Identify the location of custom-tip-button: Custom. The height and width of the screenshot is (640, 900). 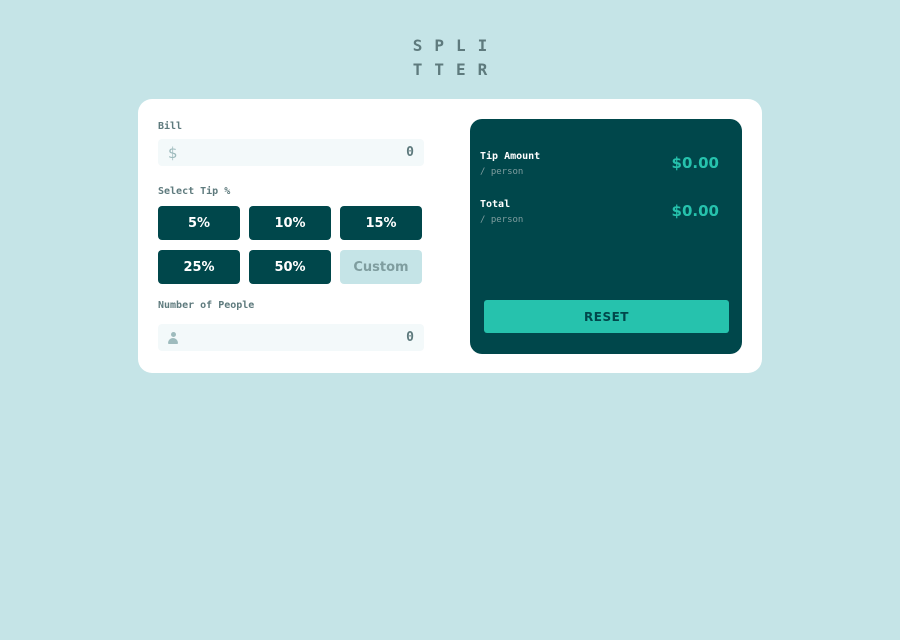
(381, 267).